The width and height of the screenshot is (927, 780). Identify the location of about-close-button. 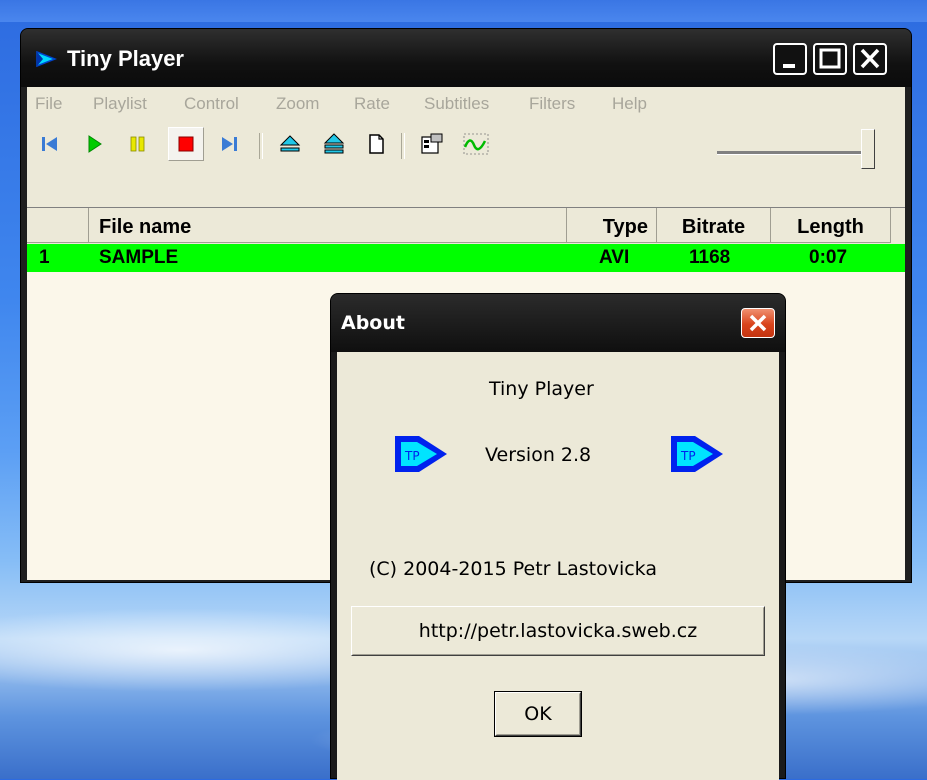
(758, 323).